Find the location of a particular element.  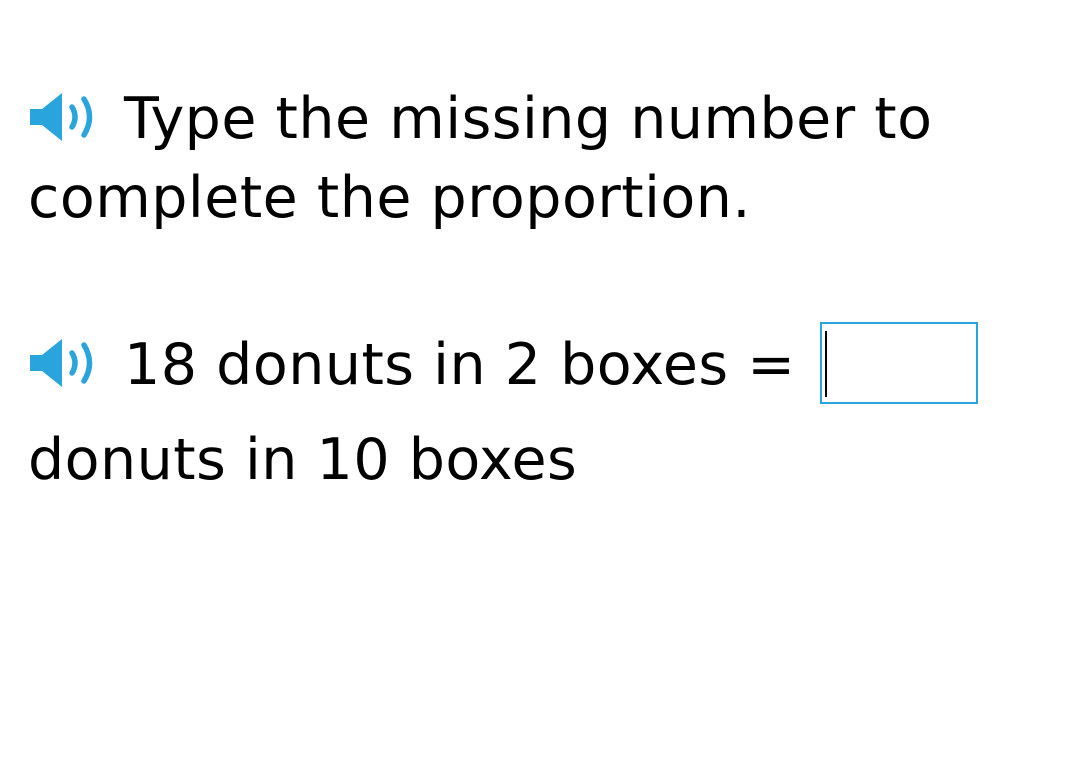

instruction-line-1: Type the missing number to is located at coordinates (480, 118).